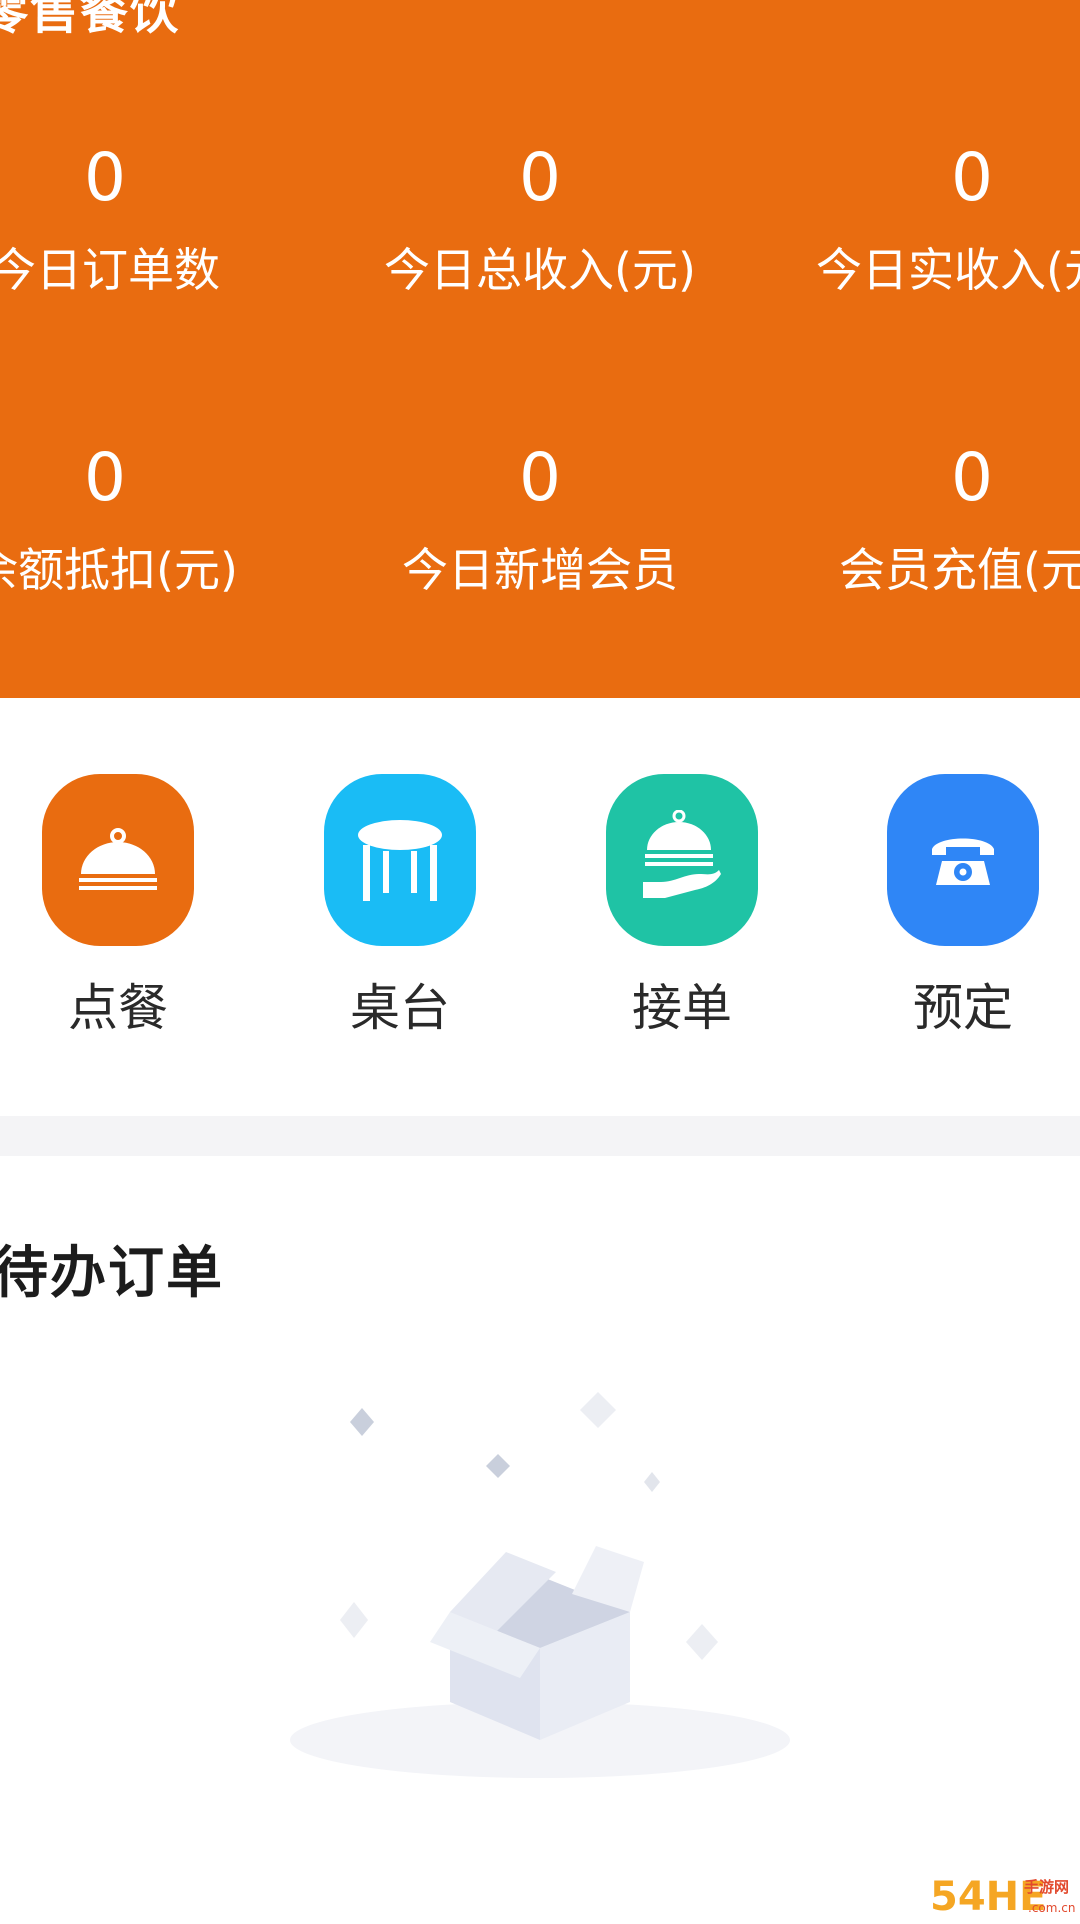 This screenshot has width=1080, height=1924. Describe the element at coordinates (963, 1008) in the screenshot. I see `action-label: 预定` at that location.